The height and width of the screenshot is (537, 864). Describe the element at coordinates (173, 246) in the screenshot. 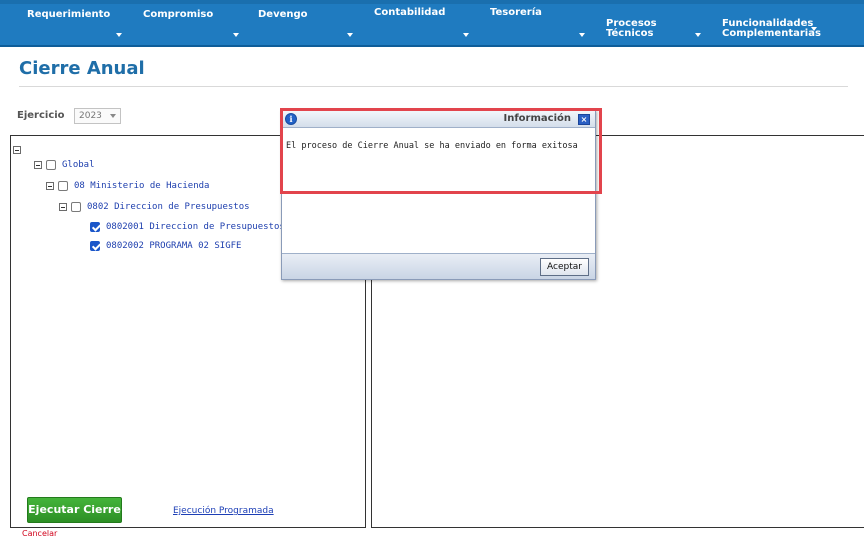

I see `tree-node-label: 0802002 PROGRAMA 02 SIGFE` at that location.